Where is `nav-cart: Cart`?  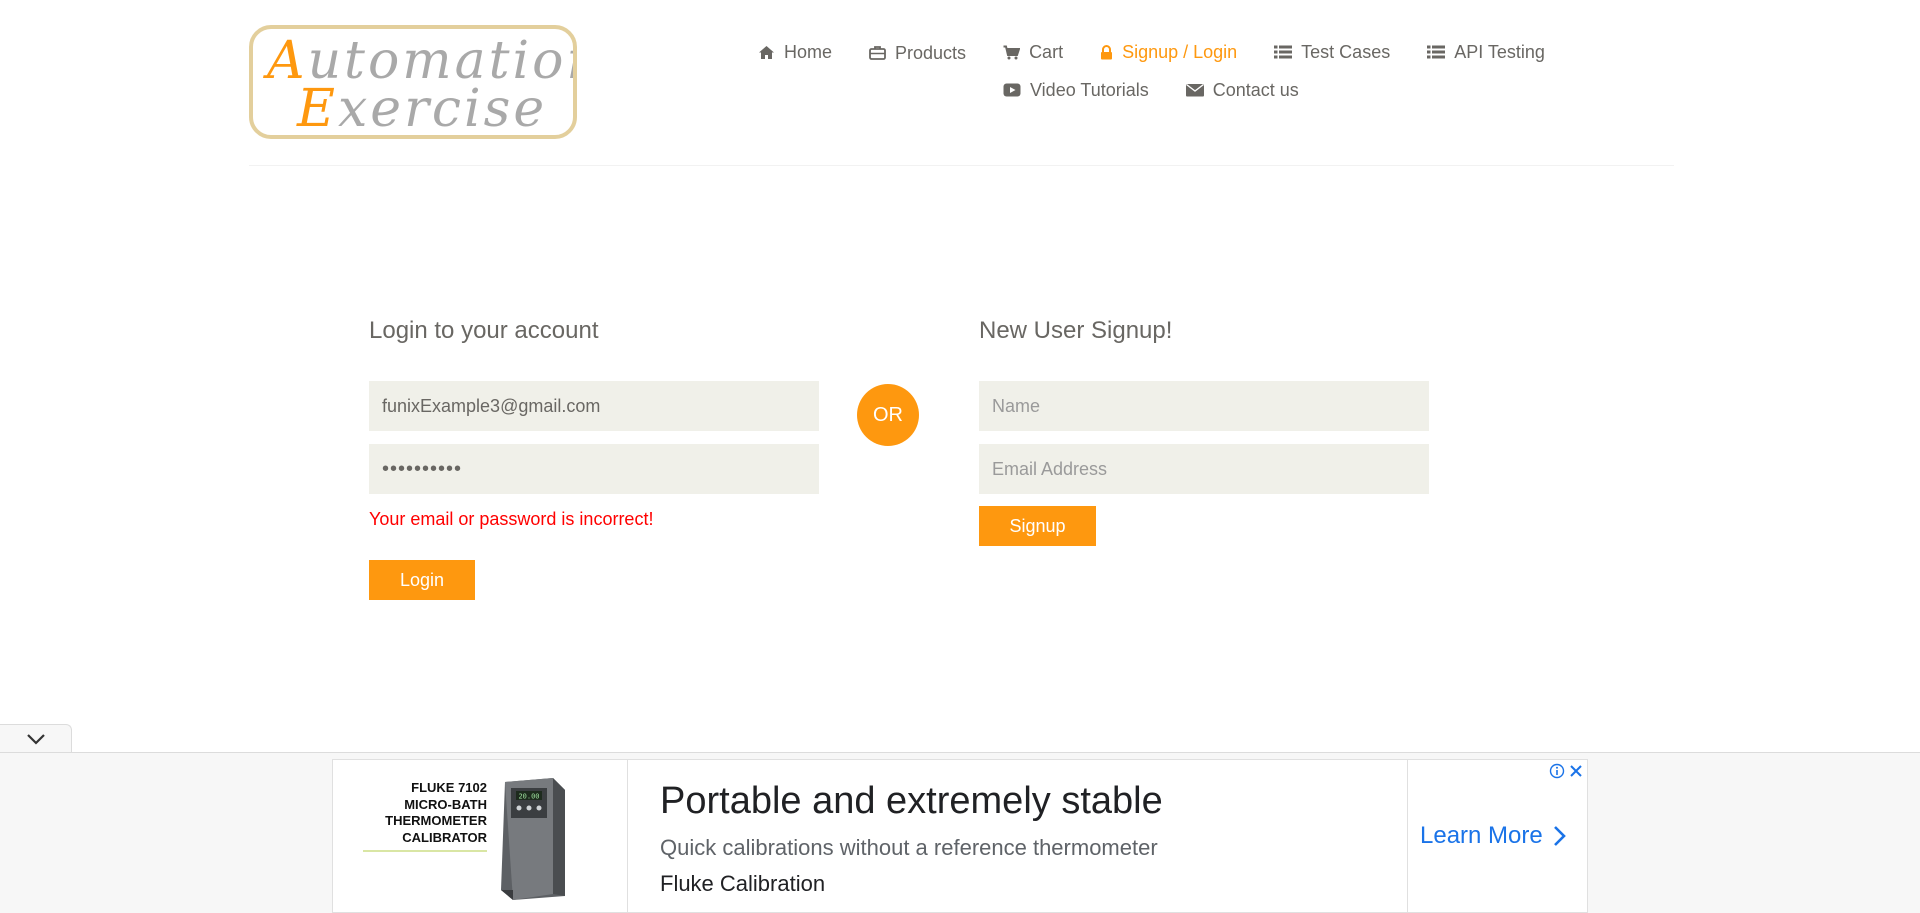
nav-cart: Cart is located at coordinates (1033, 52).